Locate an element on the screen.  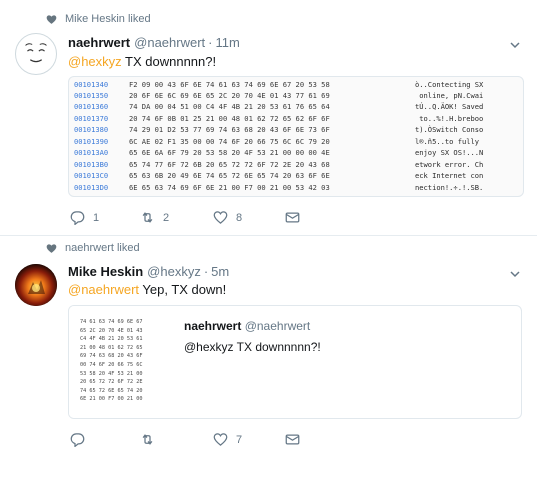
thumb-hex-line: 00 74 6F 20 66 75 6C is located at coordinates (111, 365).